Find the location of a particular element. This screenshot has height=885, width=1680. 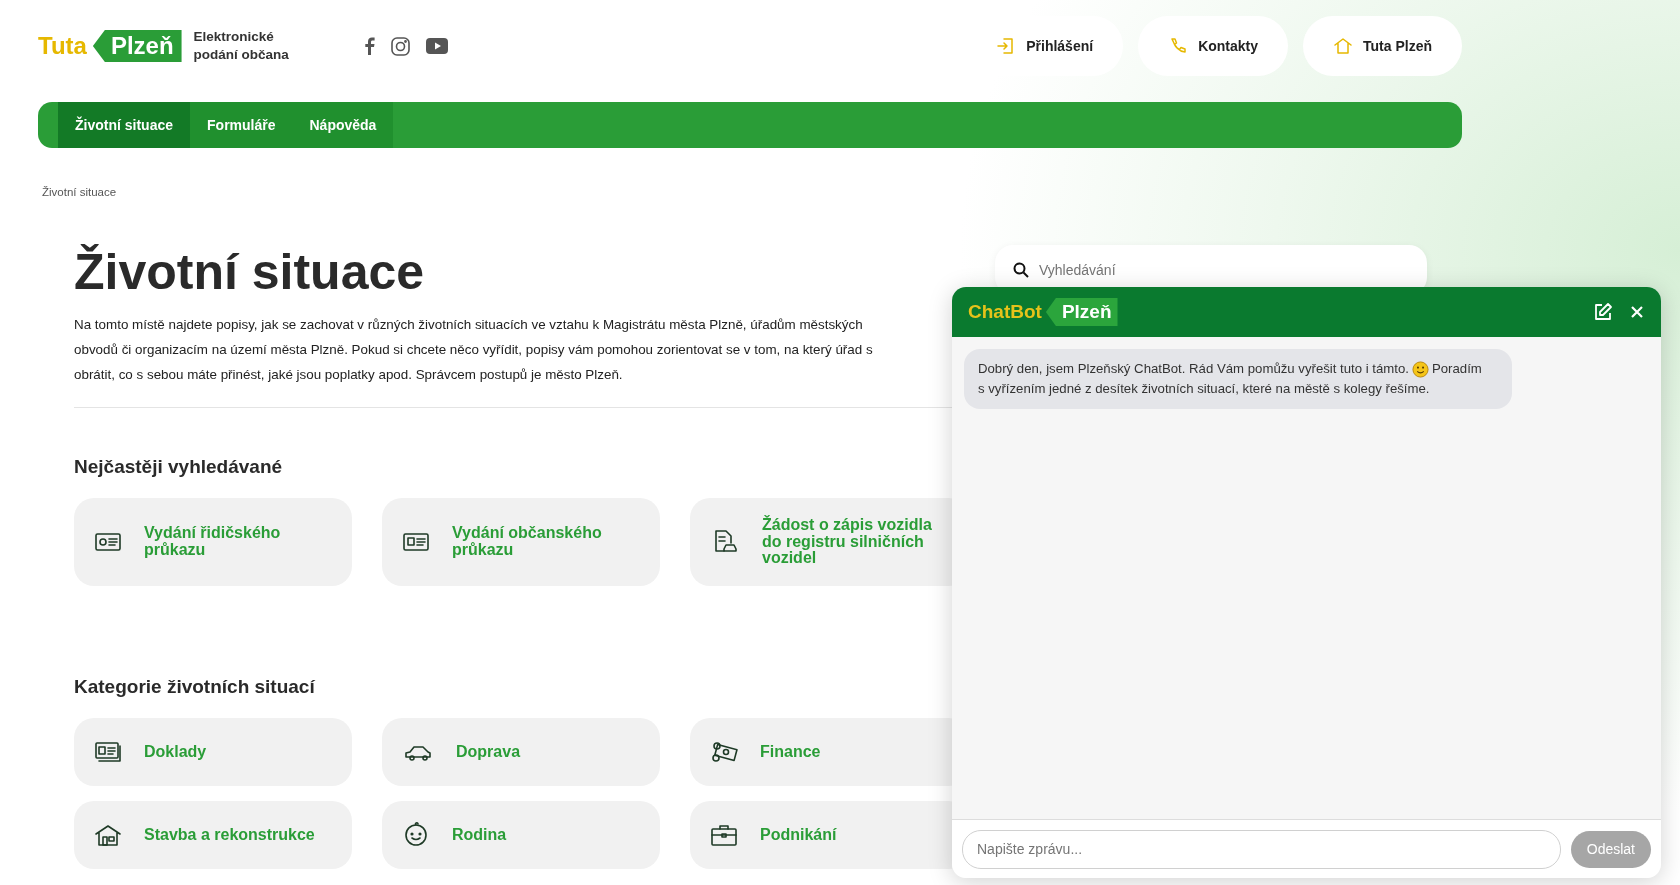

chat-logo-badge: Plzeň is located at coordinates (1081, 312).